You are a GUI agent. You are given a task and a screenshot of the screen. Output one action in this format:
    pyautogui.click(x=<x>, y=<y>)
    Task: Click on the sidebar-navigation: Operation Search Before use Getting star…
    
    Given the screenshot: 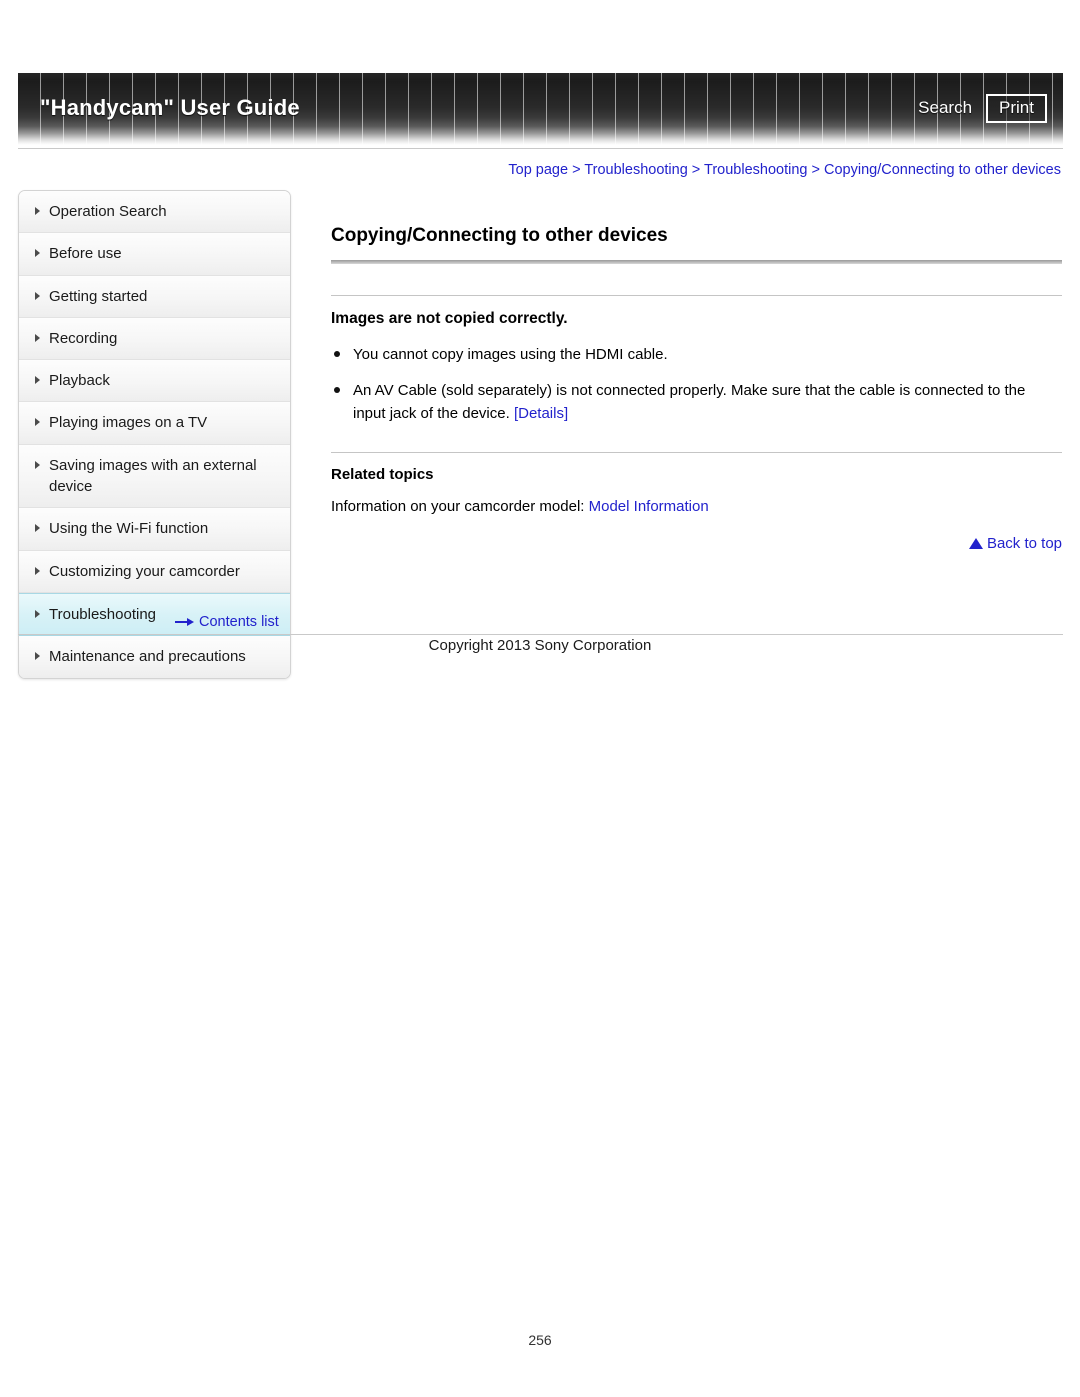 What is the action you would take?
    pyautogui.click(x=154, y=434)
    